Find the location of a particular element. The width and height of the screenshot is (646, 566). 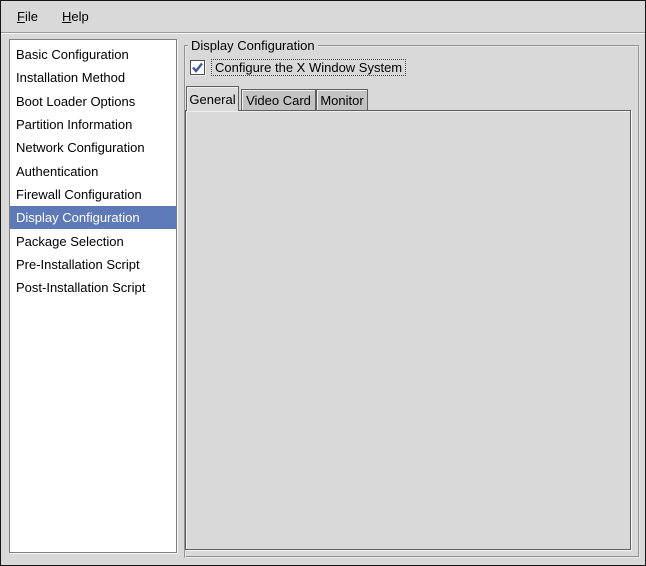

sidebar-item-authentication: Authentication is located at coordinates (93, 170).